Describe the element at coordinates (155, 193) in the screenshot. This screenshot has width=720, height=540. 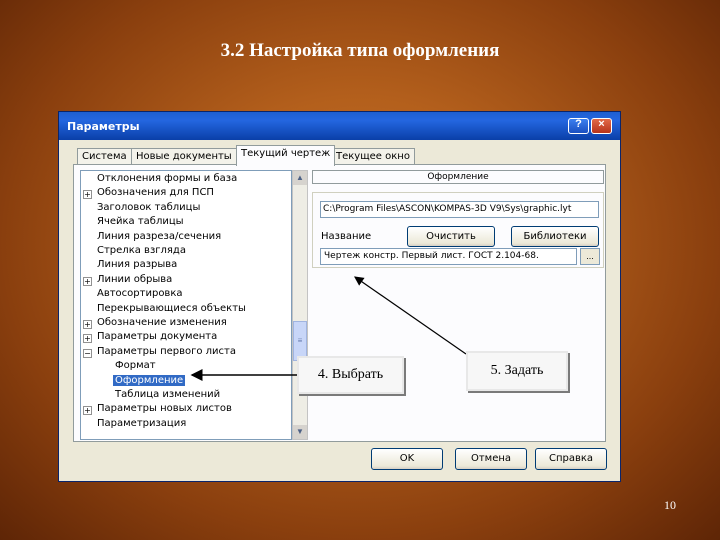
I see `tree-item-label: Обозначения для ПСП` at that location.